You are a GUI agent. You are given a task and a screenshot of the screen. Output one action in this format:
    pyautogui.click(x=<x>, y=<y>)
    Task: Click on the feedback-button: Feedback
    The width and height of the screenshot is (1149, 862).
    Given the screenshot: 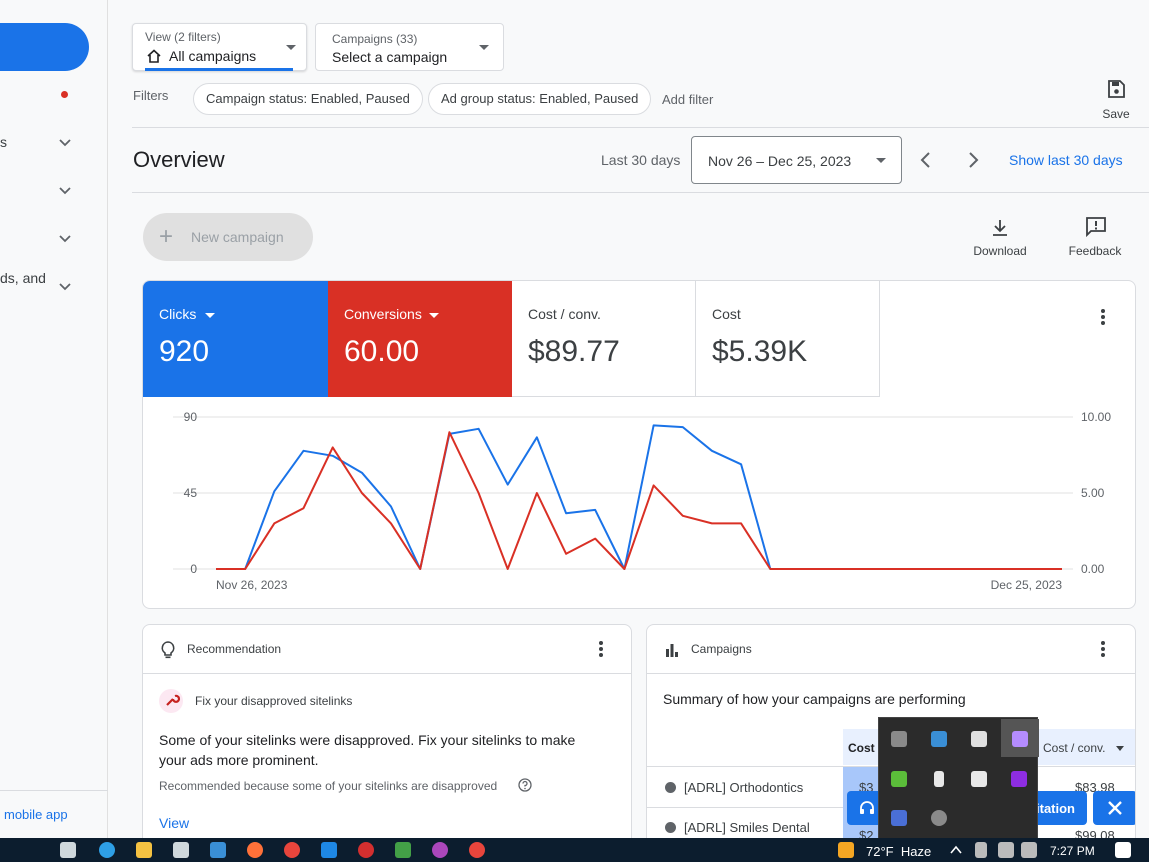 What is the action you would take?
    pyautogui.click(x=1095, y=251)
    